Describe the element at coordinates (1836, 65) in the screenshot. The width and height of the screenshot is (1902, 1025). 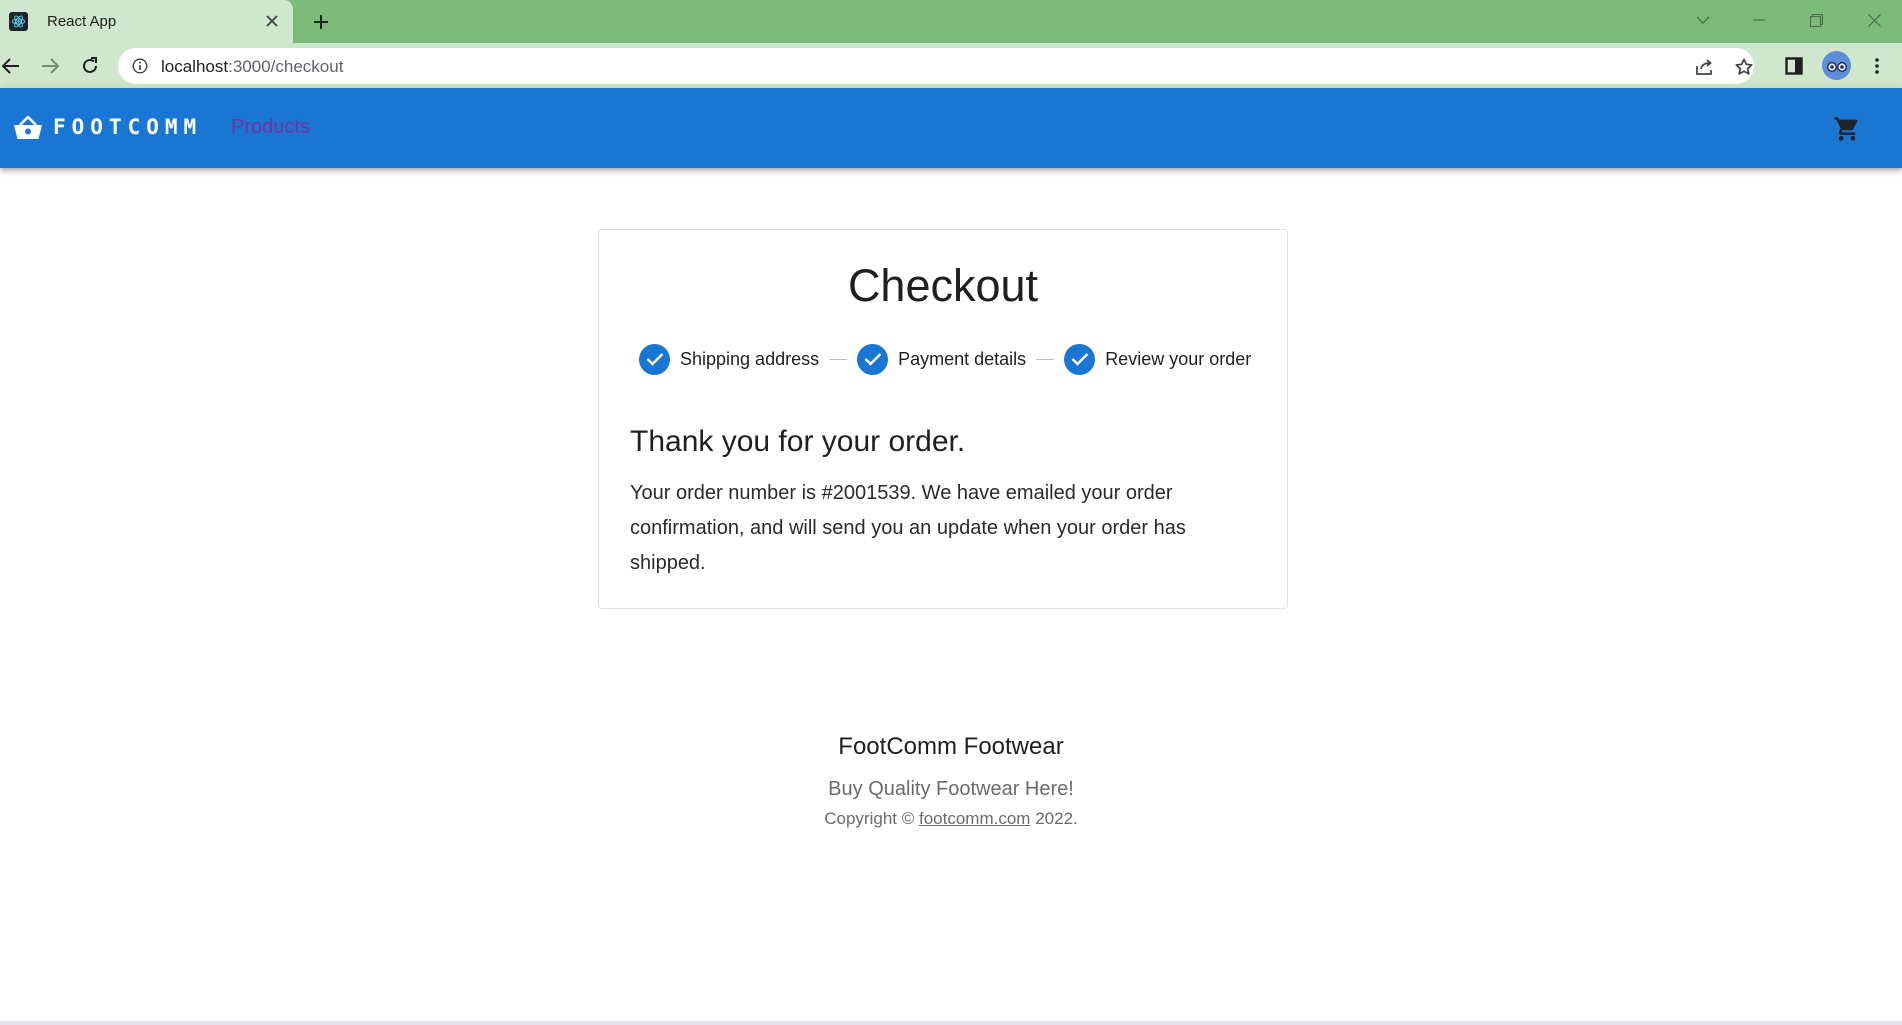
I see `profile-avatar` at that location.